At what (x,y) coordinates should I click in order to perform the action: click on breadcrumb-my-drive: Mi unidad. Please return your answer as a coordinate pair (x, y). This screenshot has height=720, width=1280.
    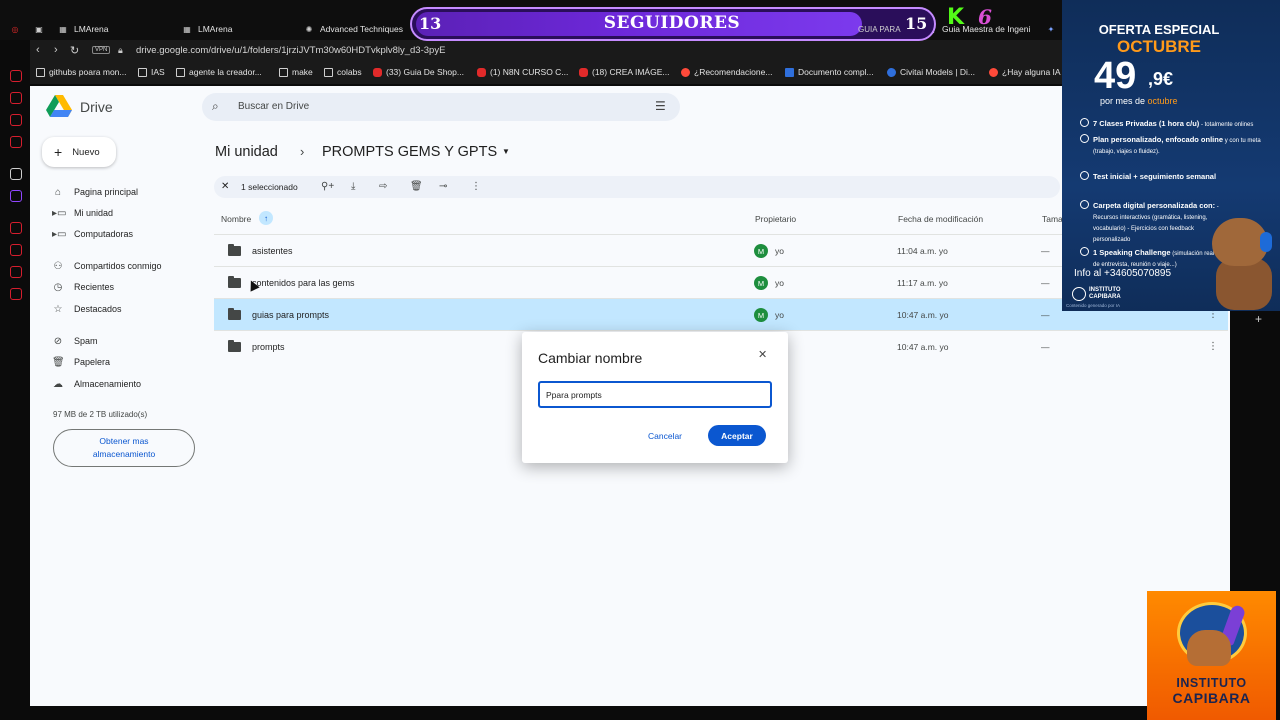
    Looking at the image, I should click on (246, 152).